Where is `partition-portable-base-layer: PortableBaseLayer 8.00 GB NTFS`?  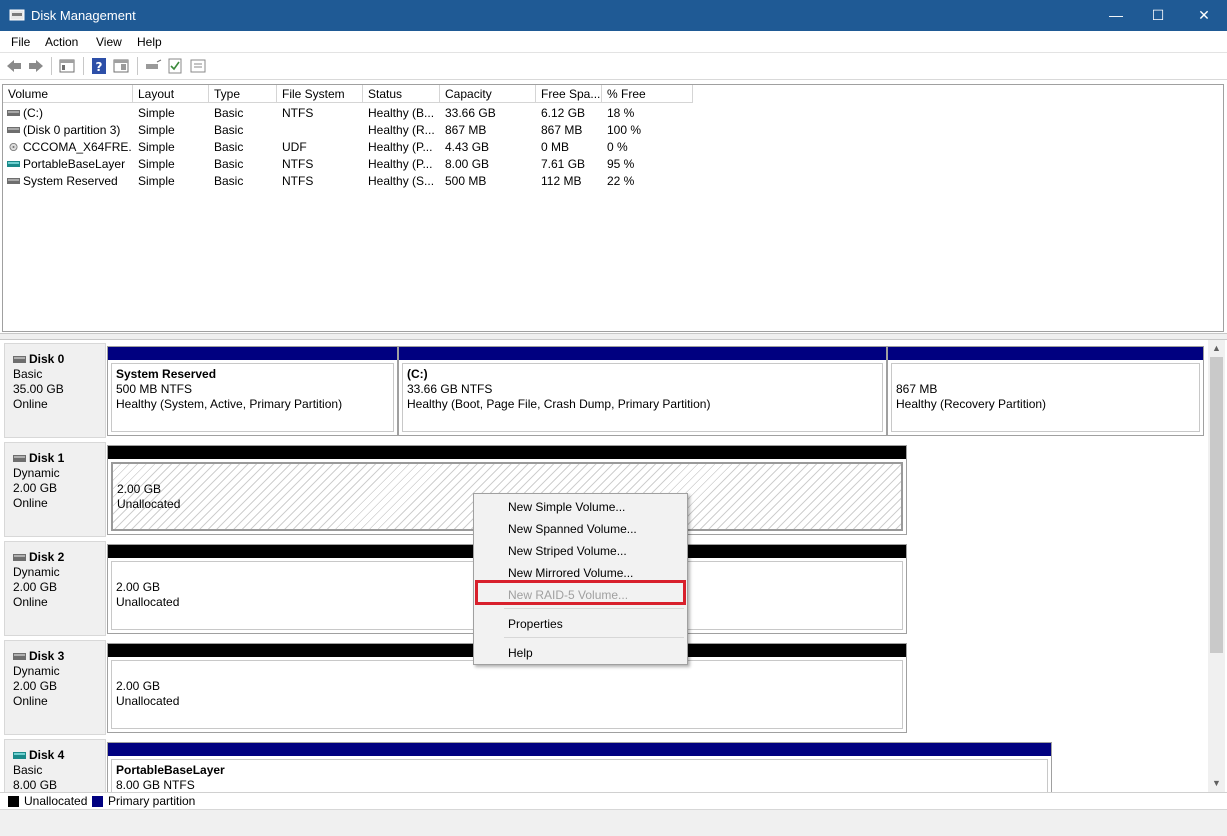 partition-portable-base-layer: PortableBaseLayer 8.00 GB NTFS is located at coordinates (579, 767).